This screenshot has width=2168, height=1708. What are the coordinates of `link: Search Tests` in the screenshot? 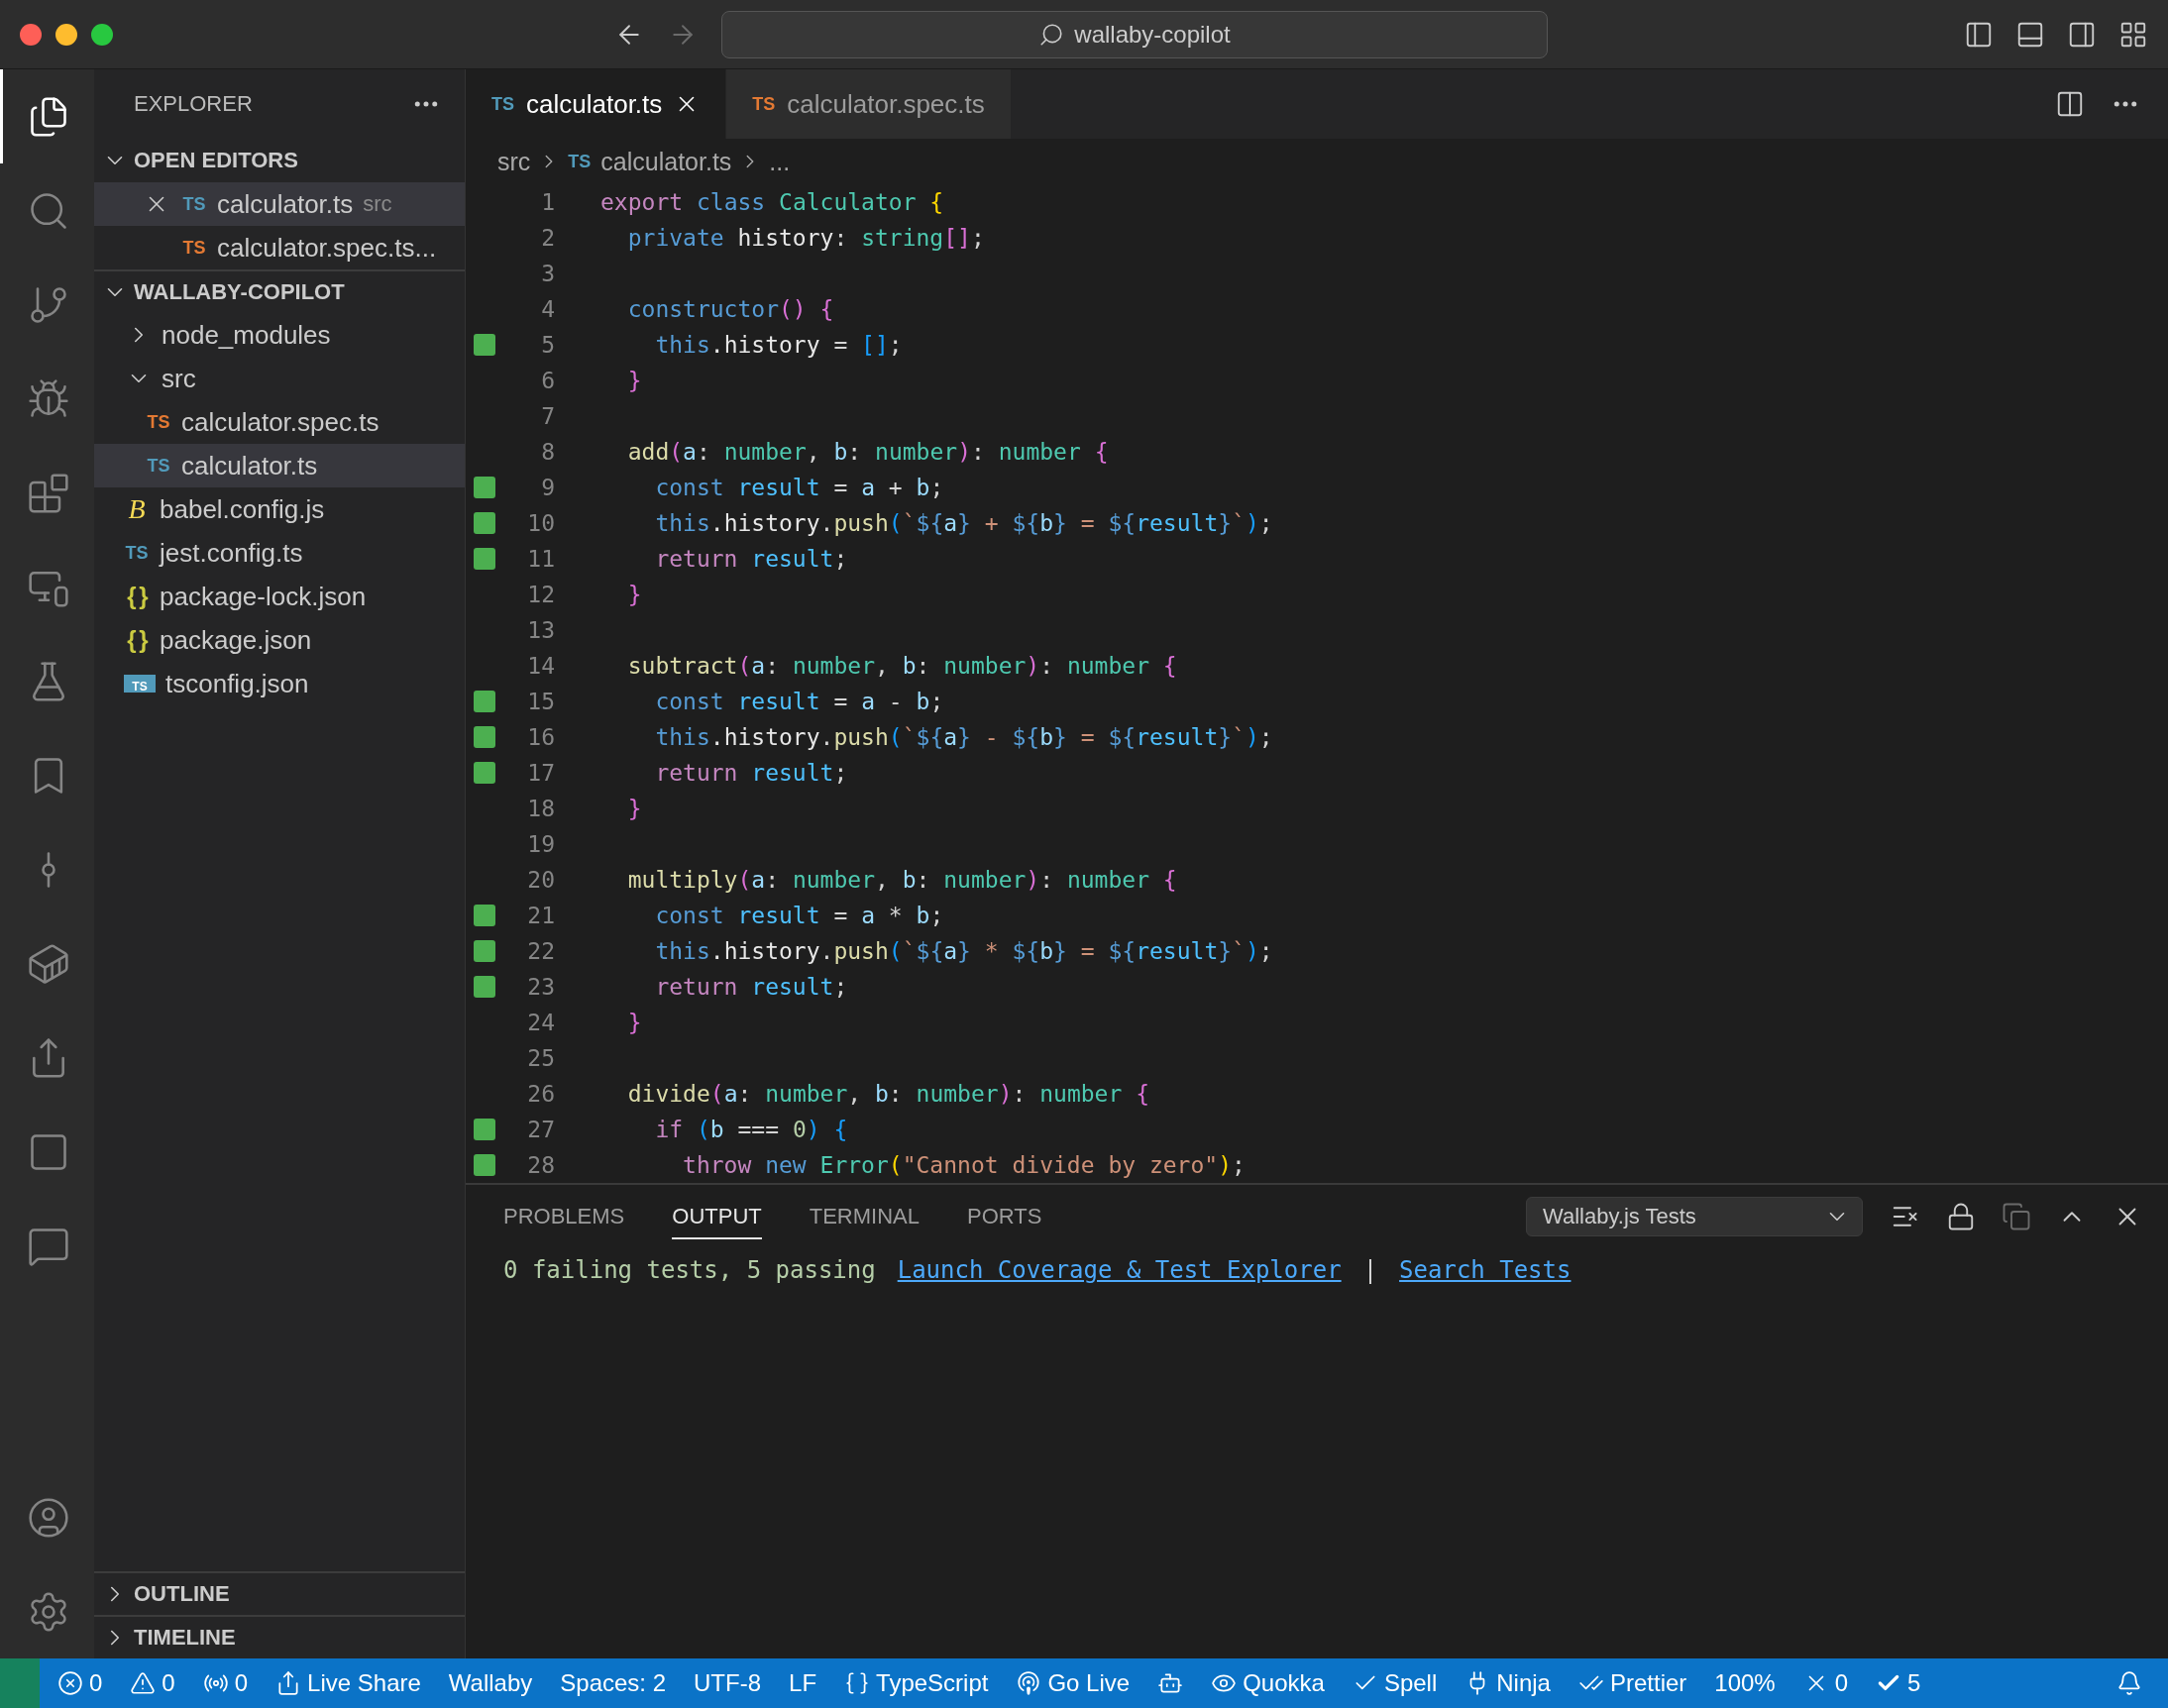 It's located at (1485, 1270).